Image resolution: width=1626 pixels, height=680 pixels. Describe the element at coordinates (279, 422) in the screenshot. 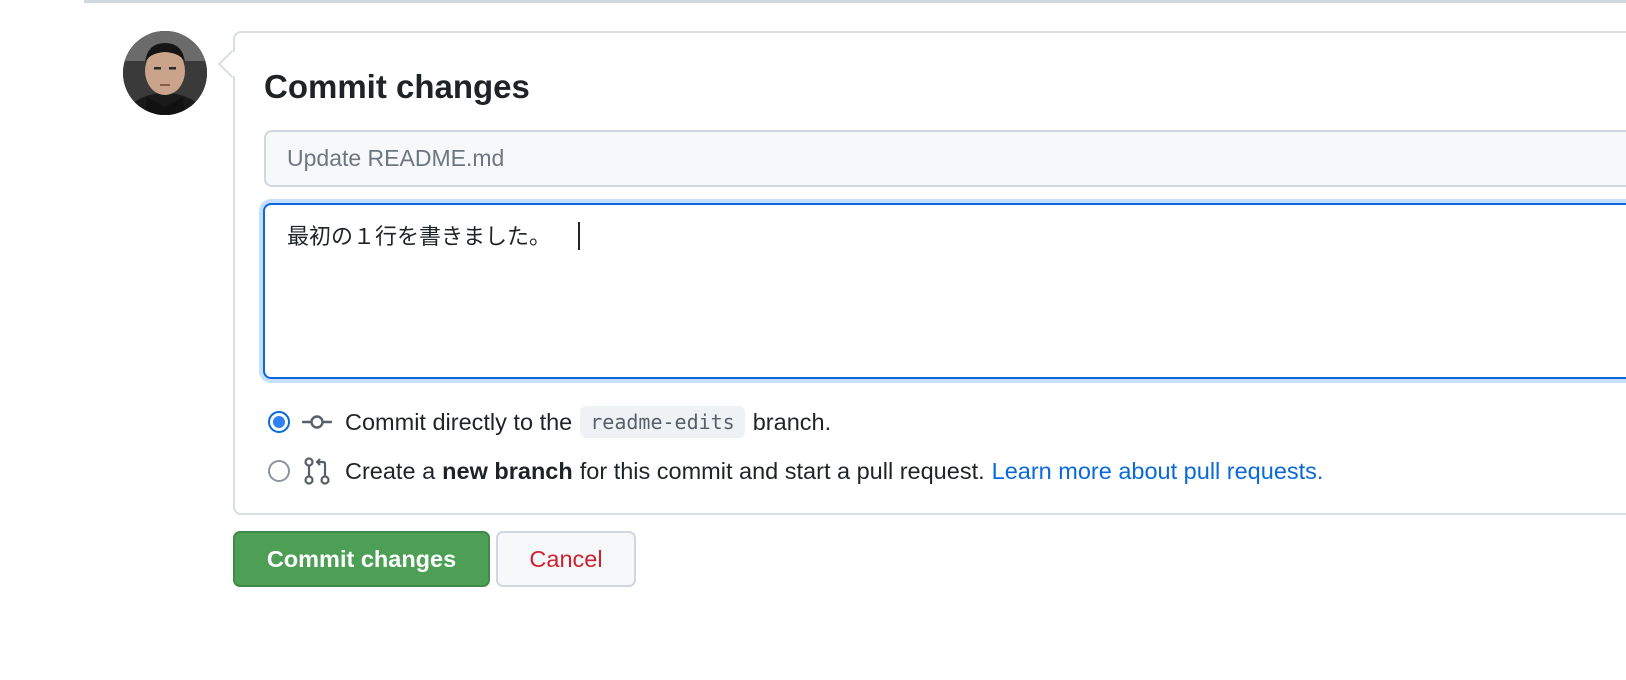

I see `commit-direct-radio` at that location.